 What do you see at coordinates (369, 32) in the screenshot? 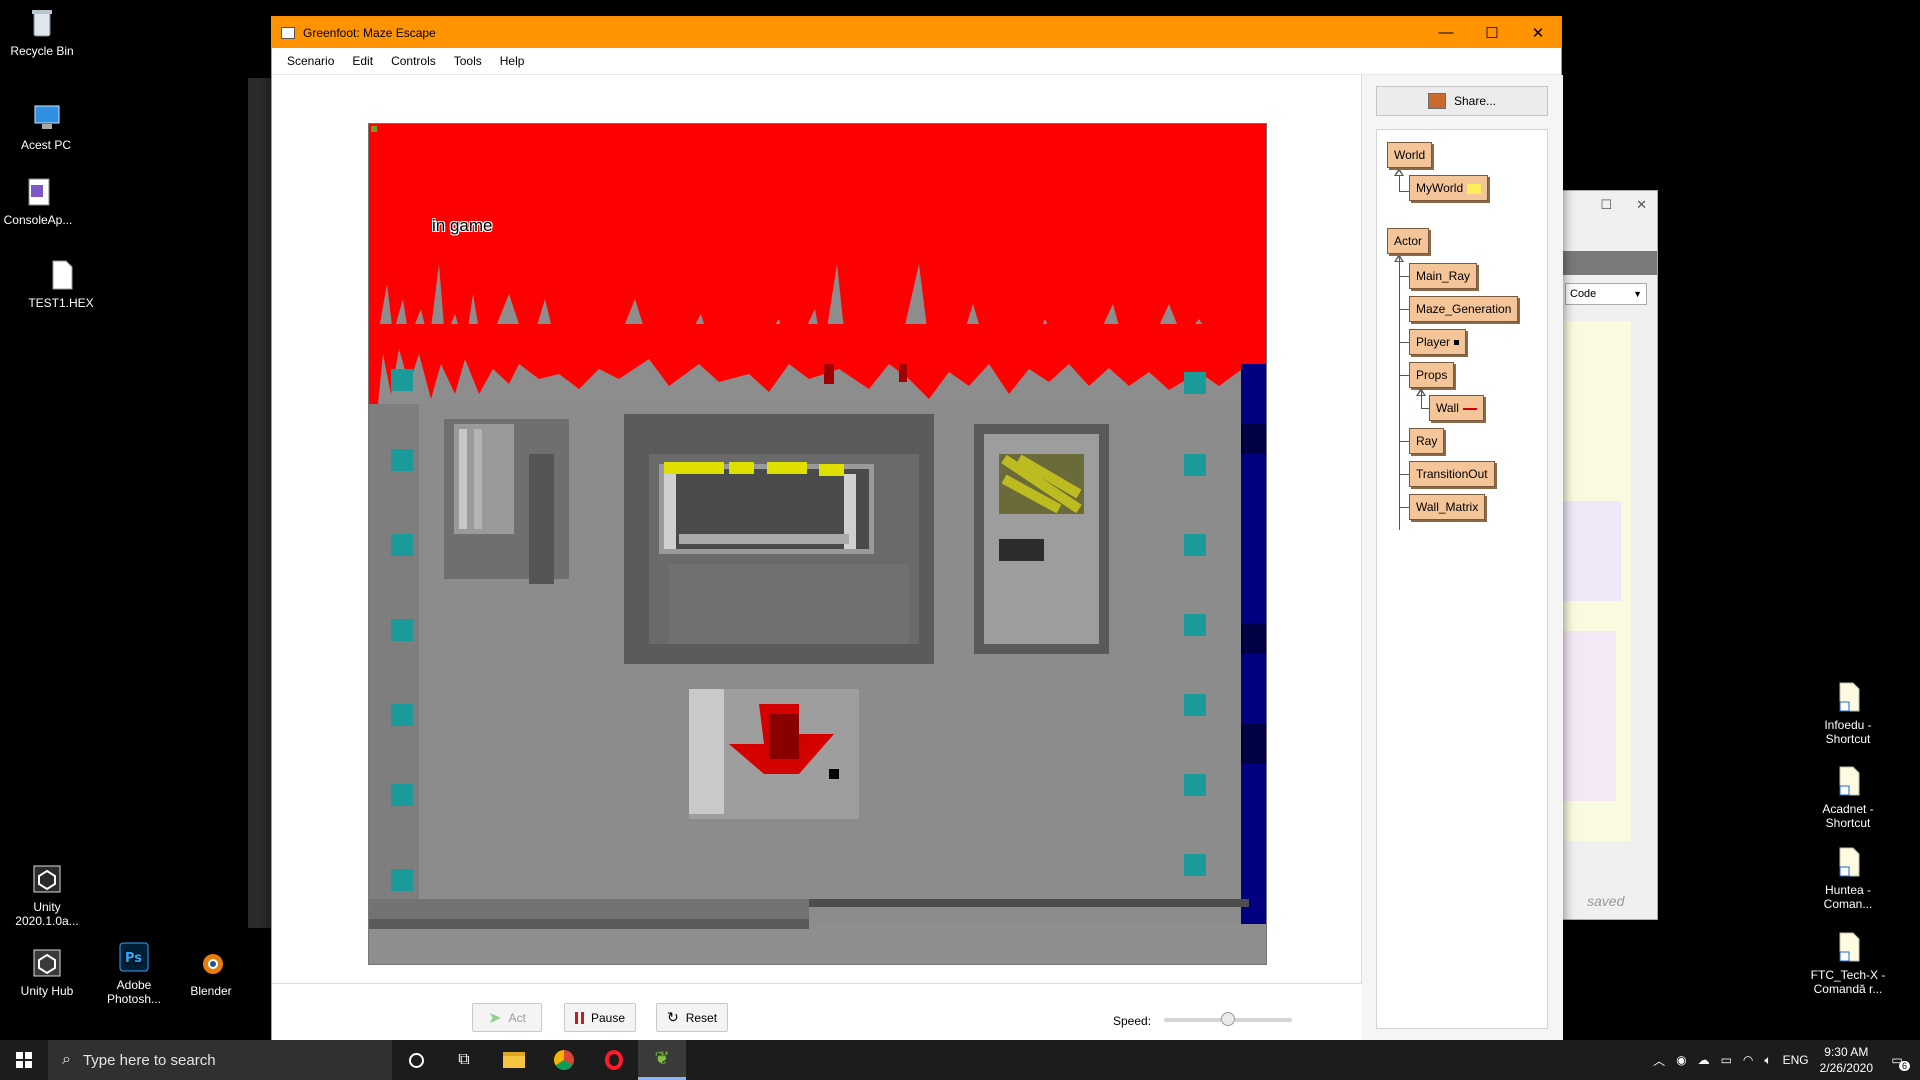
I see `window-title: Greenfoot: Maze Escape` at bounding box center [369, 32].